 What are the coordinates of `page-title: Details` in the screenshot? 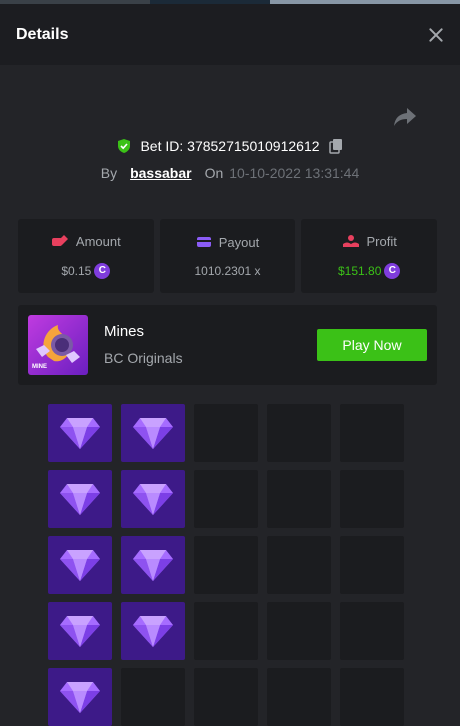 It's located at (42, 34).